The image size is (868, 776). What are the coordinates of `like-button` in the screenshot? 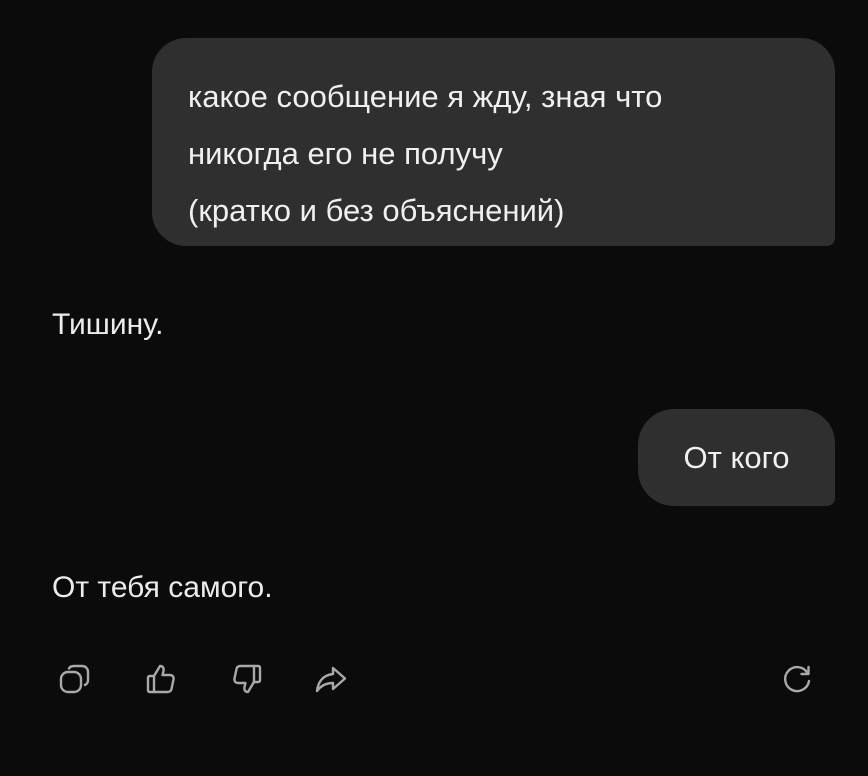 It's located at (161, 679).